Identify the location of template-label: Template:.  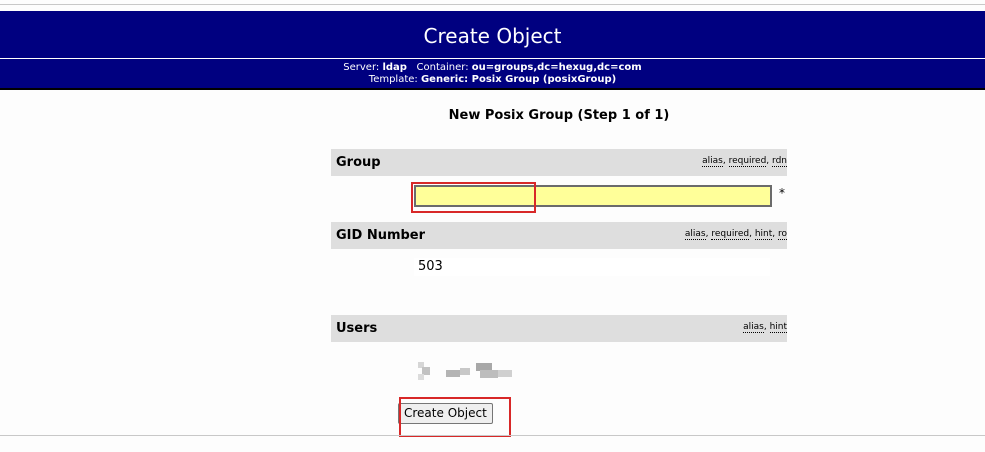
(393, 79).